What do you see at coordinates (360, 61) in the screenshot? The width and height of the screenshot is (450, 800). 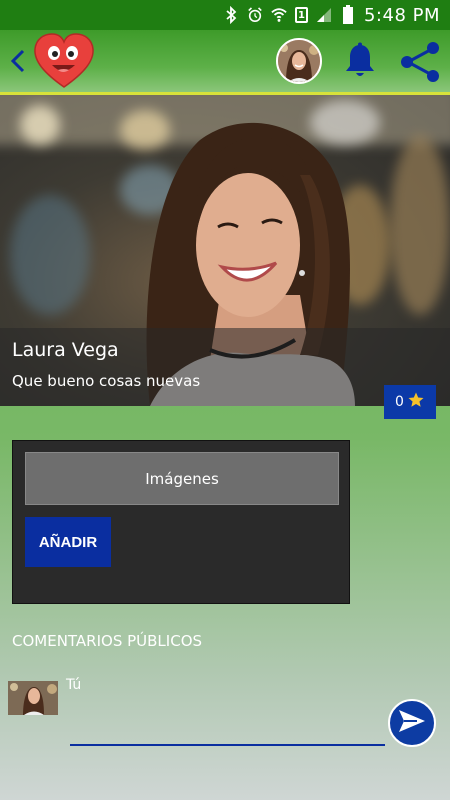 I see `bell-icon` at bounding box center [360, 61].